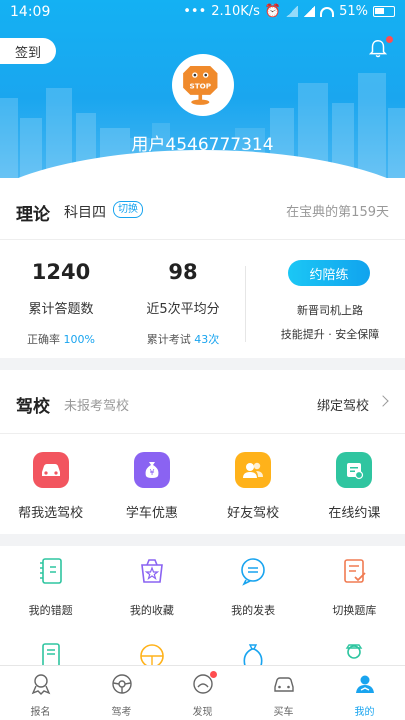  Describe the element at coordinates (364, 684) in the screenshot. I see `me-icon` at that location.